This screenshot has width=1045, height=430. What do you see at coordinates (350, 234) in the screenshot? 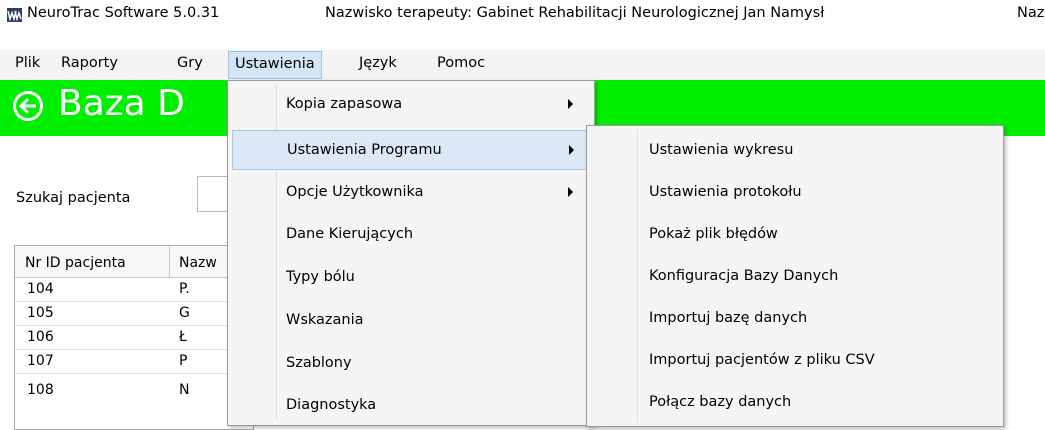
I see `menu-item-label: Dane Kierujących` at bounding box center [350, 234].